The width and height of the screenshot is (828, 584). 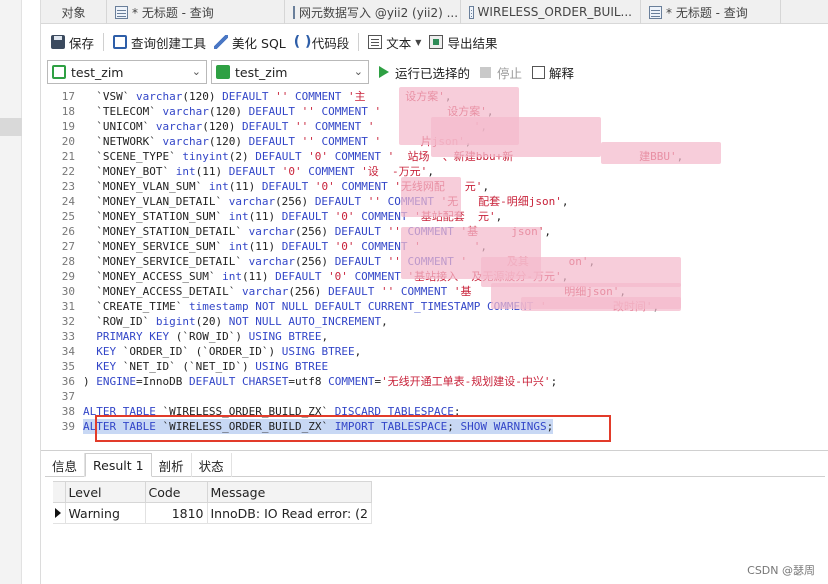 What do you see at coordinates (68, 396) in the screenshot?
I see `line-number: 37` at bounding box center [68, 396].